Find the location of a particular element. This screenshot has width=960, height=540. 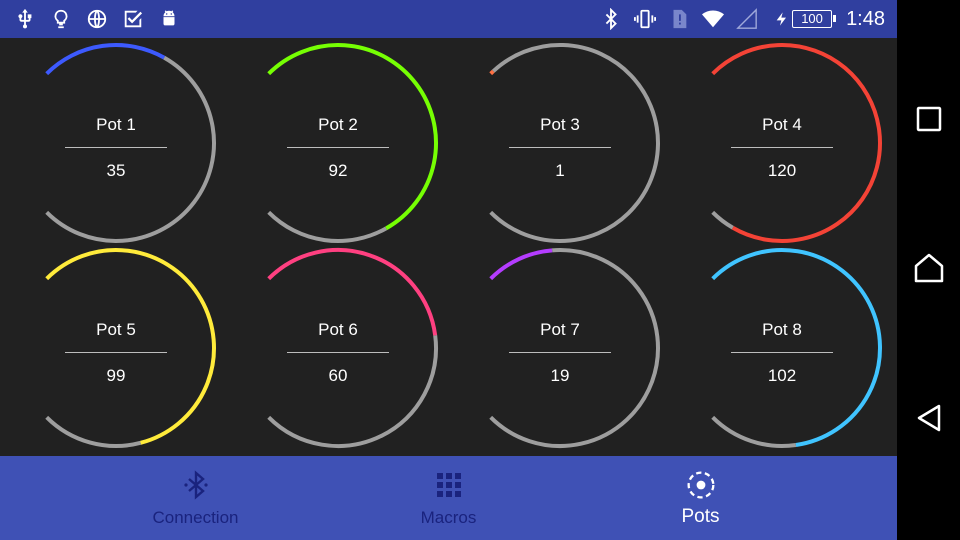

globe-icon is located at coordinates (97, 19).